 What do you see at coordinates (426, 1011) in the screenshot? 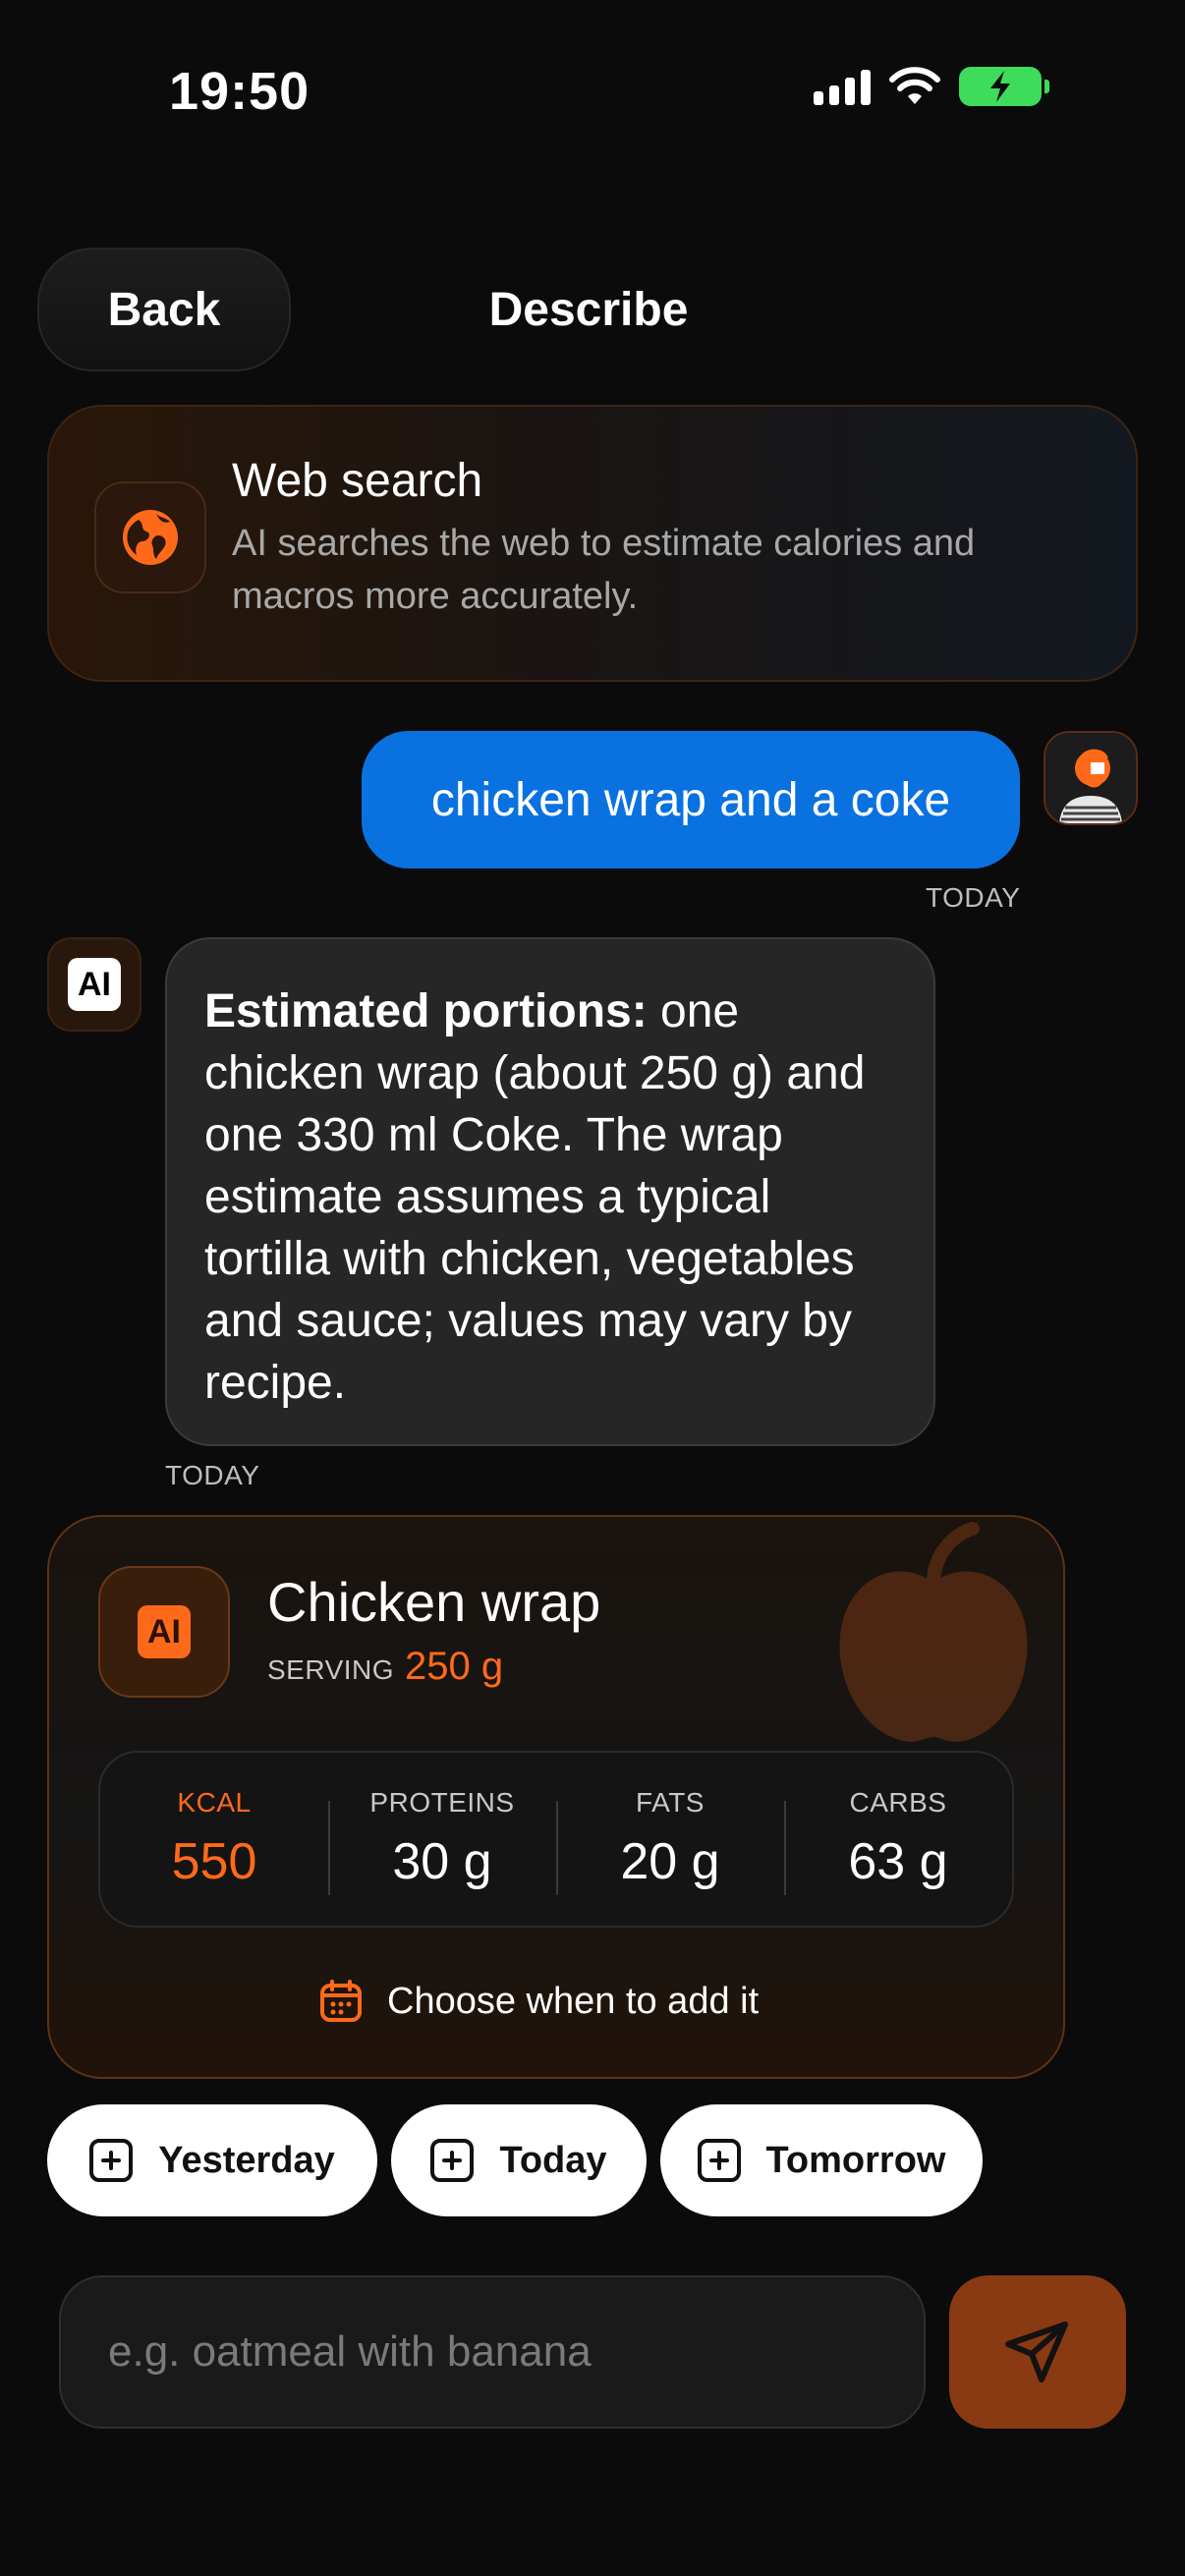
I see `ai-message-bold: Estimated portions:` at bounding box center [426, 1011].